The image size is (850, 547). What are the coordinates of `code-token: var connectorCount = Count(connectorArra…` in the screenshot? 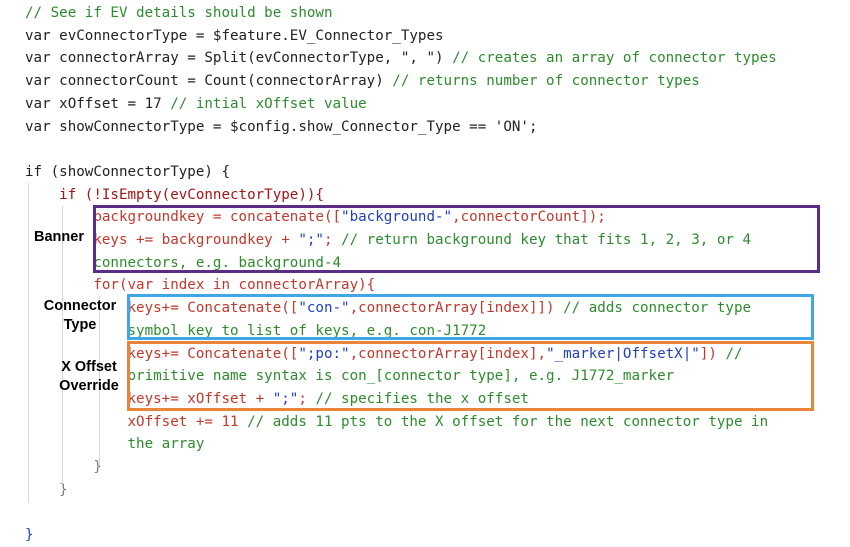 It's located at (209, 81).